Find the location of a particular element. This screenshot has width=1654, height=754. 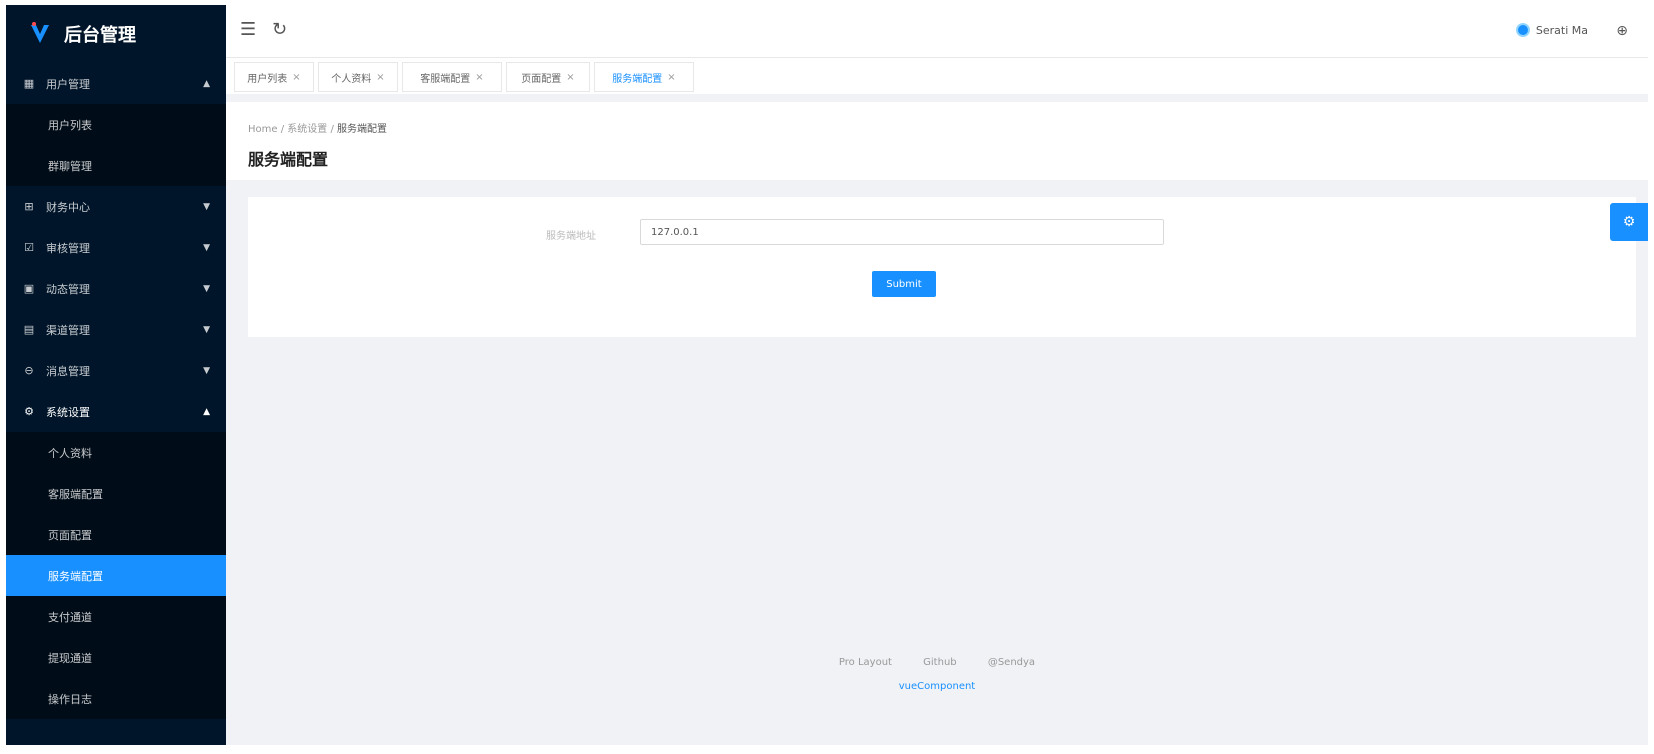

footer-links: Pro Layout Github @Sendya is located at coordinates (937, 662).